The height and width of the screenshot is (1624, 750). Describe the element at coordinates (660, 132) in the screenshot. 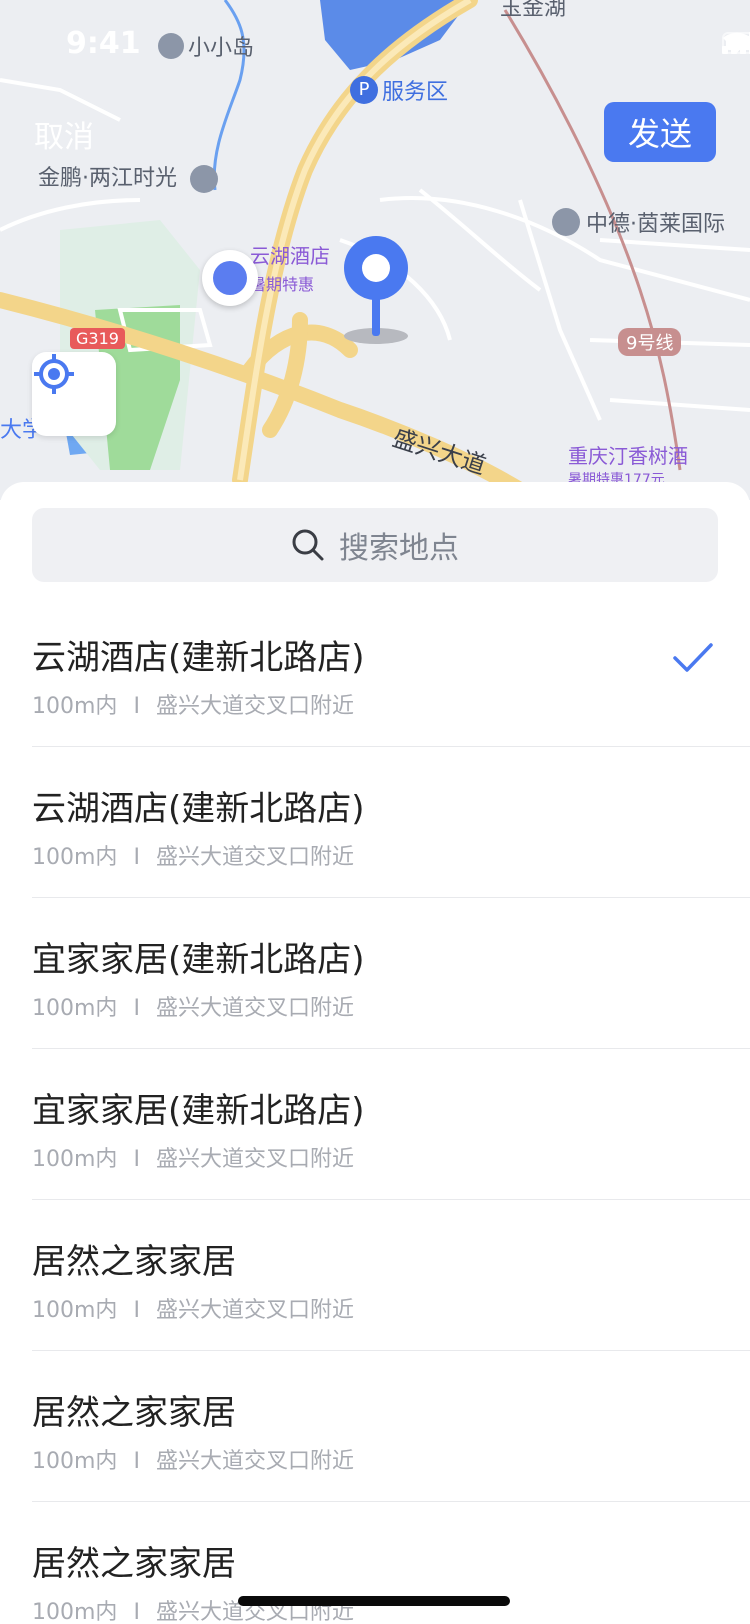

I see `send-button: 发送` at that location.